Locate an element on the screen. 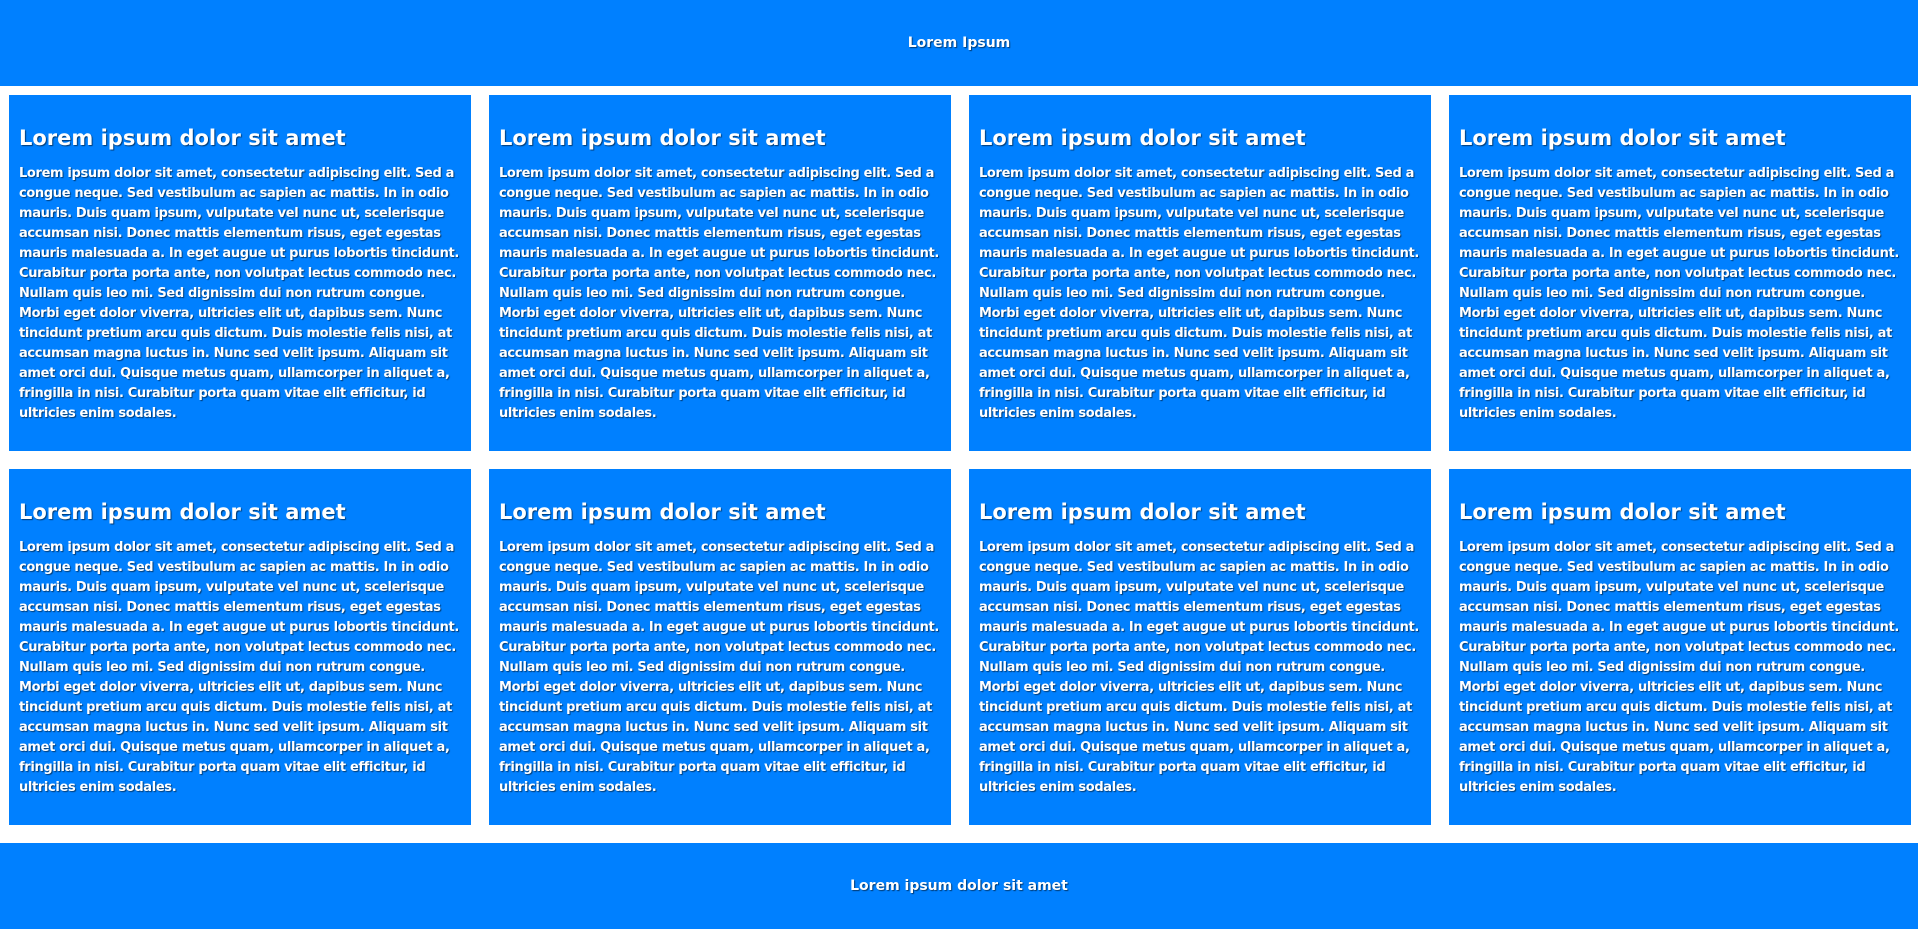 This screenshot has width=1918, height=929. footer-text: Lorem ipsum dolor sit amet is located at coordinates (959, 886).